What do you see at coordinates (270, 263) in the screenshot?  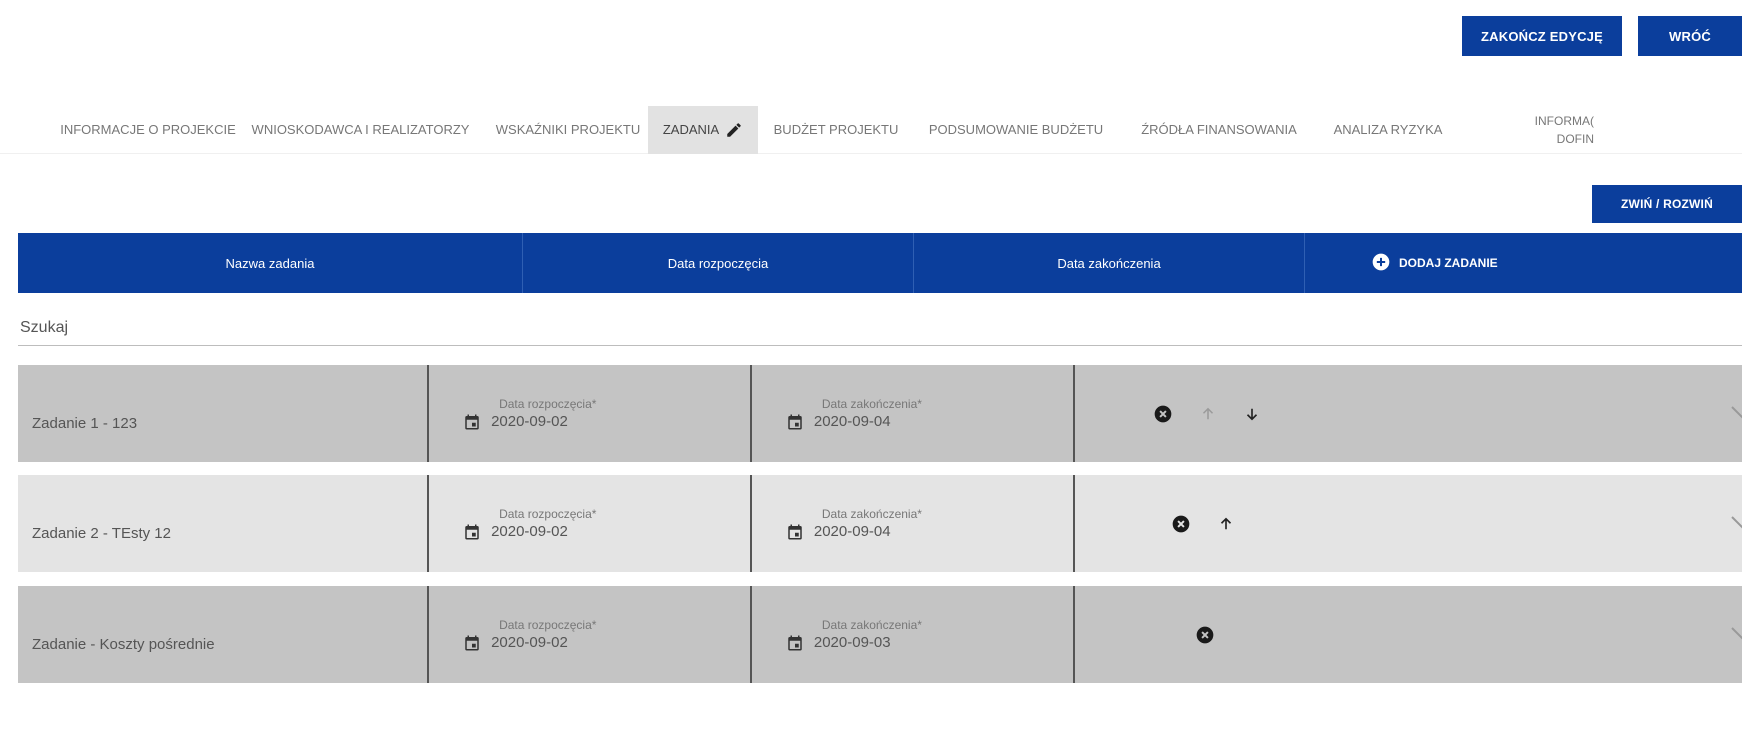 I see `header-task-name: Nazwa zadania` at bounding box center [270, 263].